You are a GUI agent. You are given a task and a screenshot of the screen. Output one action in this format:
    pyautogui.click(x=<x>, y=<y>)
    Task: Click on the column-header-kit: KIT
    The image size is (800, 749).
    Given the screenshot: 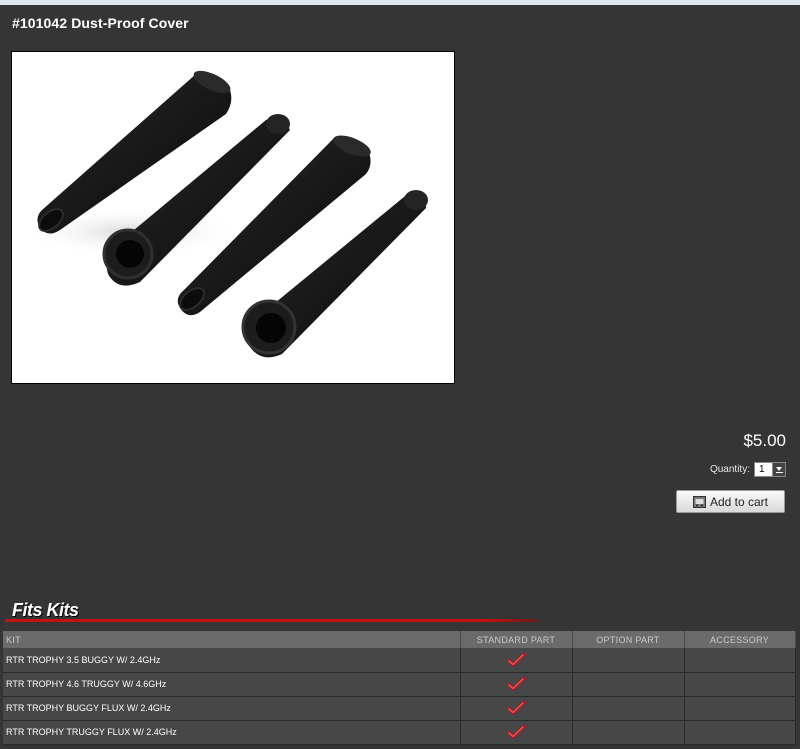 What is the action you would take?
    pyautogui.click(x=232, y=639)
    